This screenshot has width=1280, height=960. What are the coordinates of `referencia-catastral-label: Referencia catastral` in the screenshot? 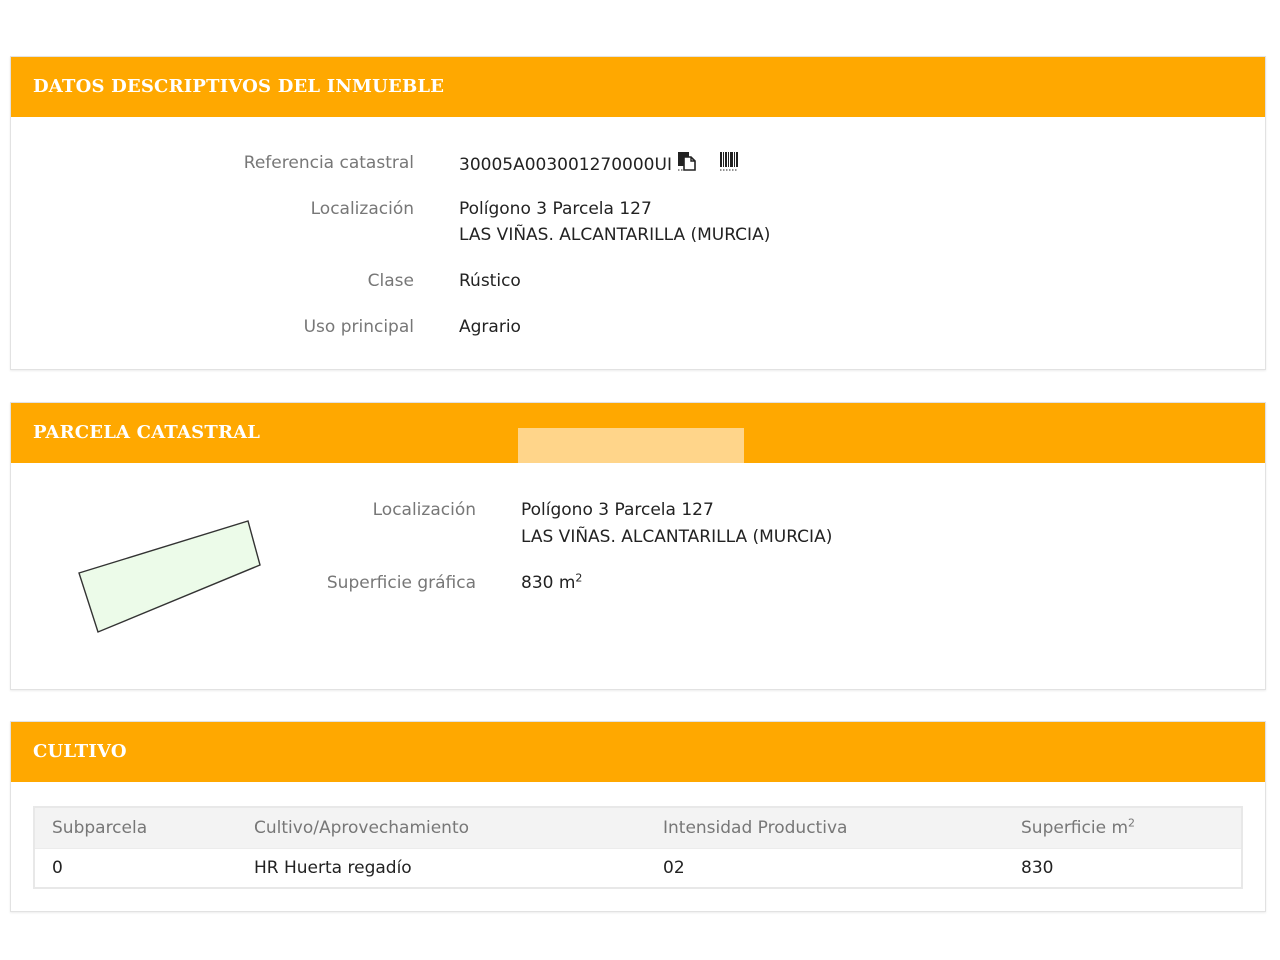 It's located at (328, 163).